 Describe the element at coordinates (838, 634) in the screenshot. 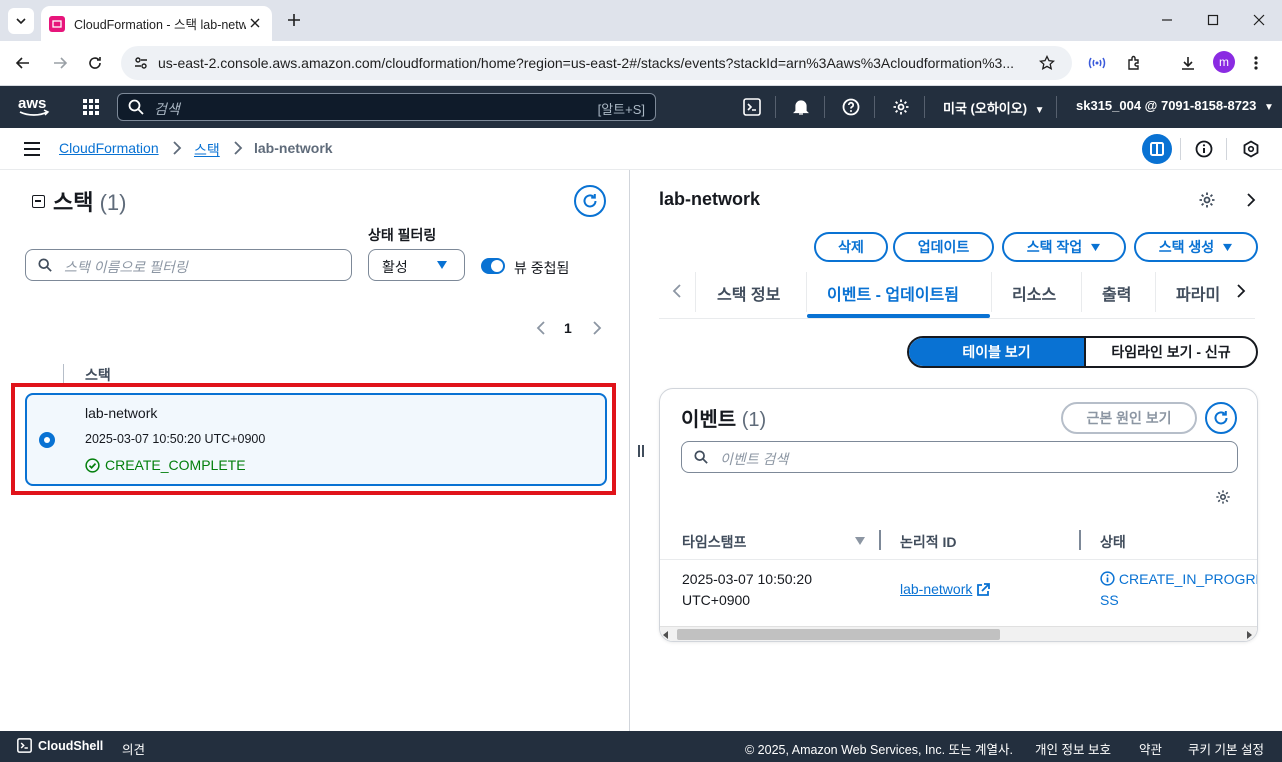

I see `scrollbar-thumb` at that location.